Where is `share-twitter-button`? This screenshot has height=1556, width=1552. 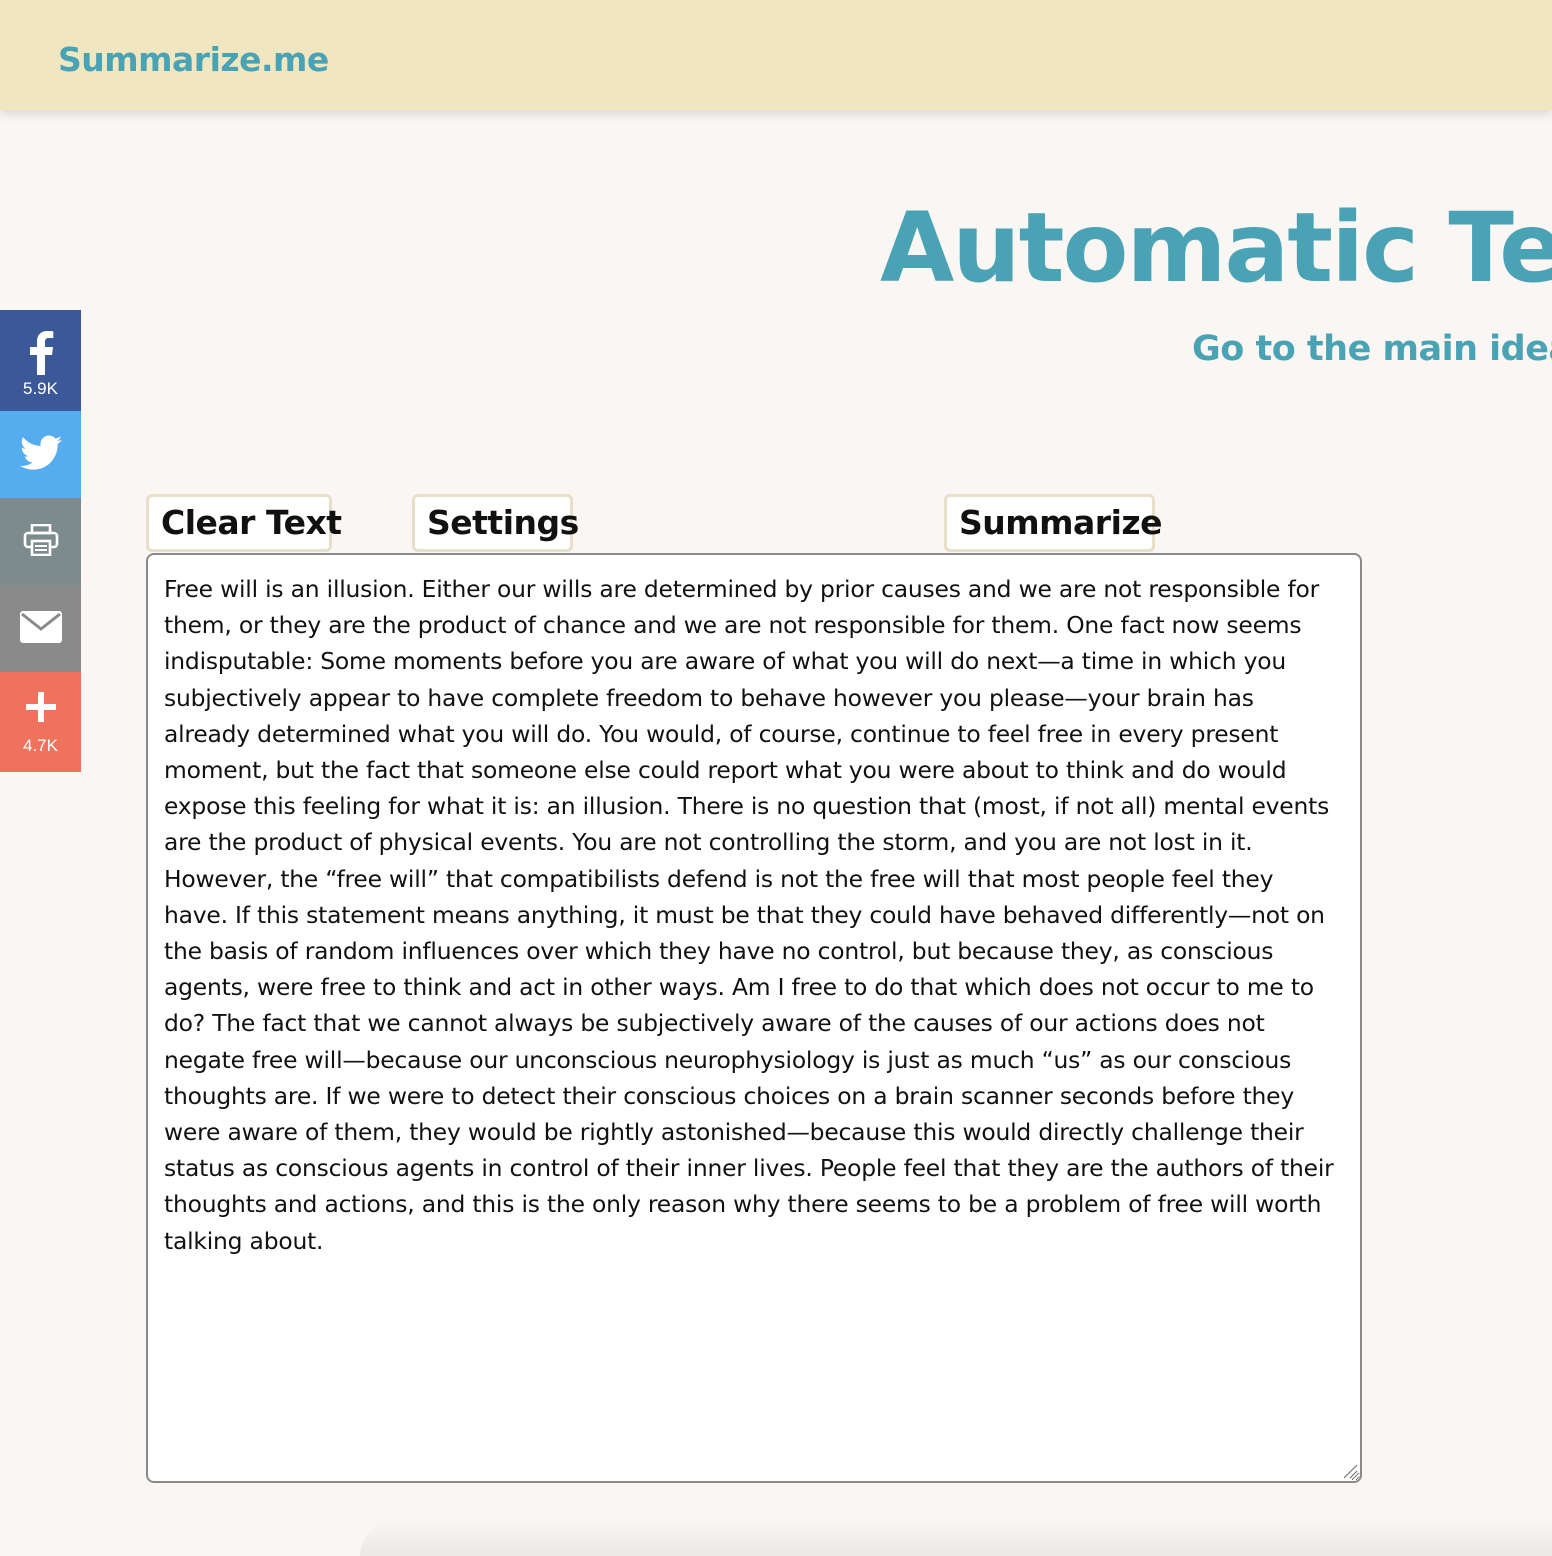
share-twitter-button is located at coordinates (40, 454).